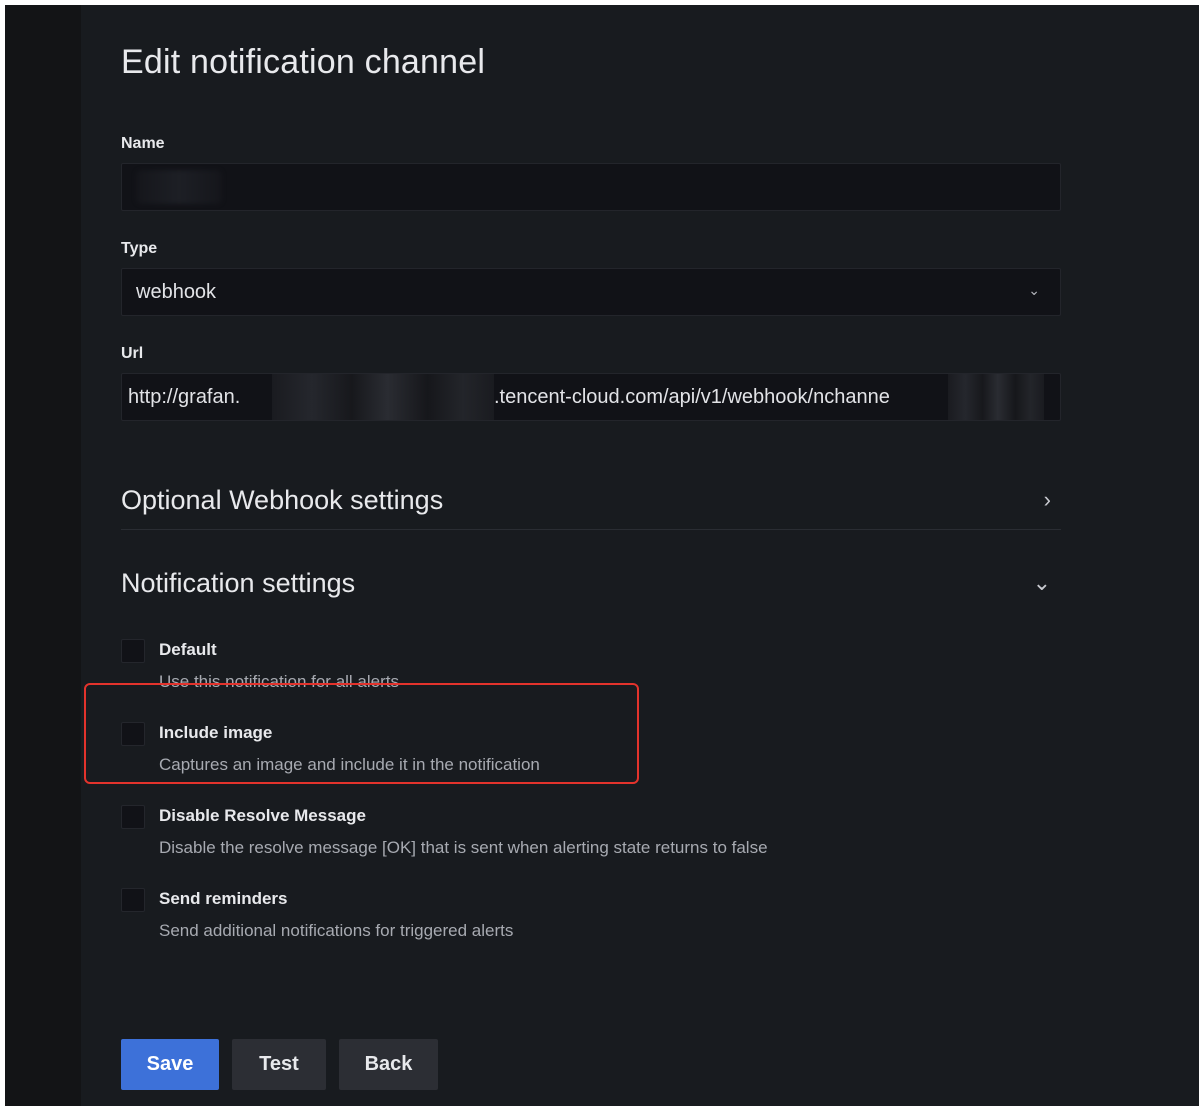  Describe the element at coordinates (188, 649) in the screenshot. I see `option-title: Default` at that location.